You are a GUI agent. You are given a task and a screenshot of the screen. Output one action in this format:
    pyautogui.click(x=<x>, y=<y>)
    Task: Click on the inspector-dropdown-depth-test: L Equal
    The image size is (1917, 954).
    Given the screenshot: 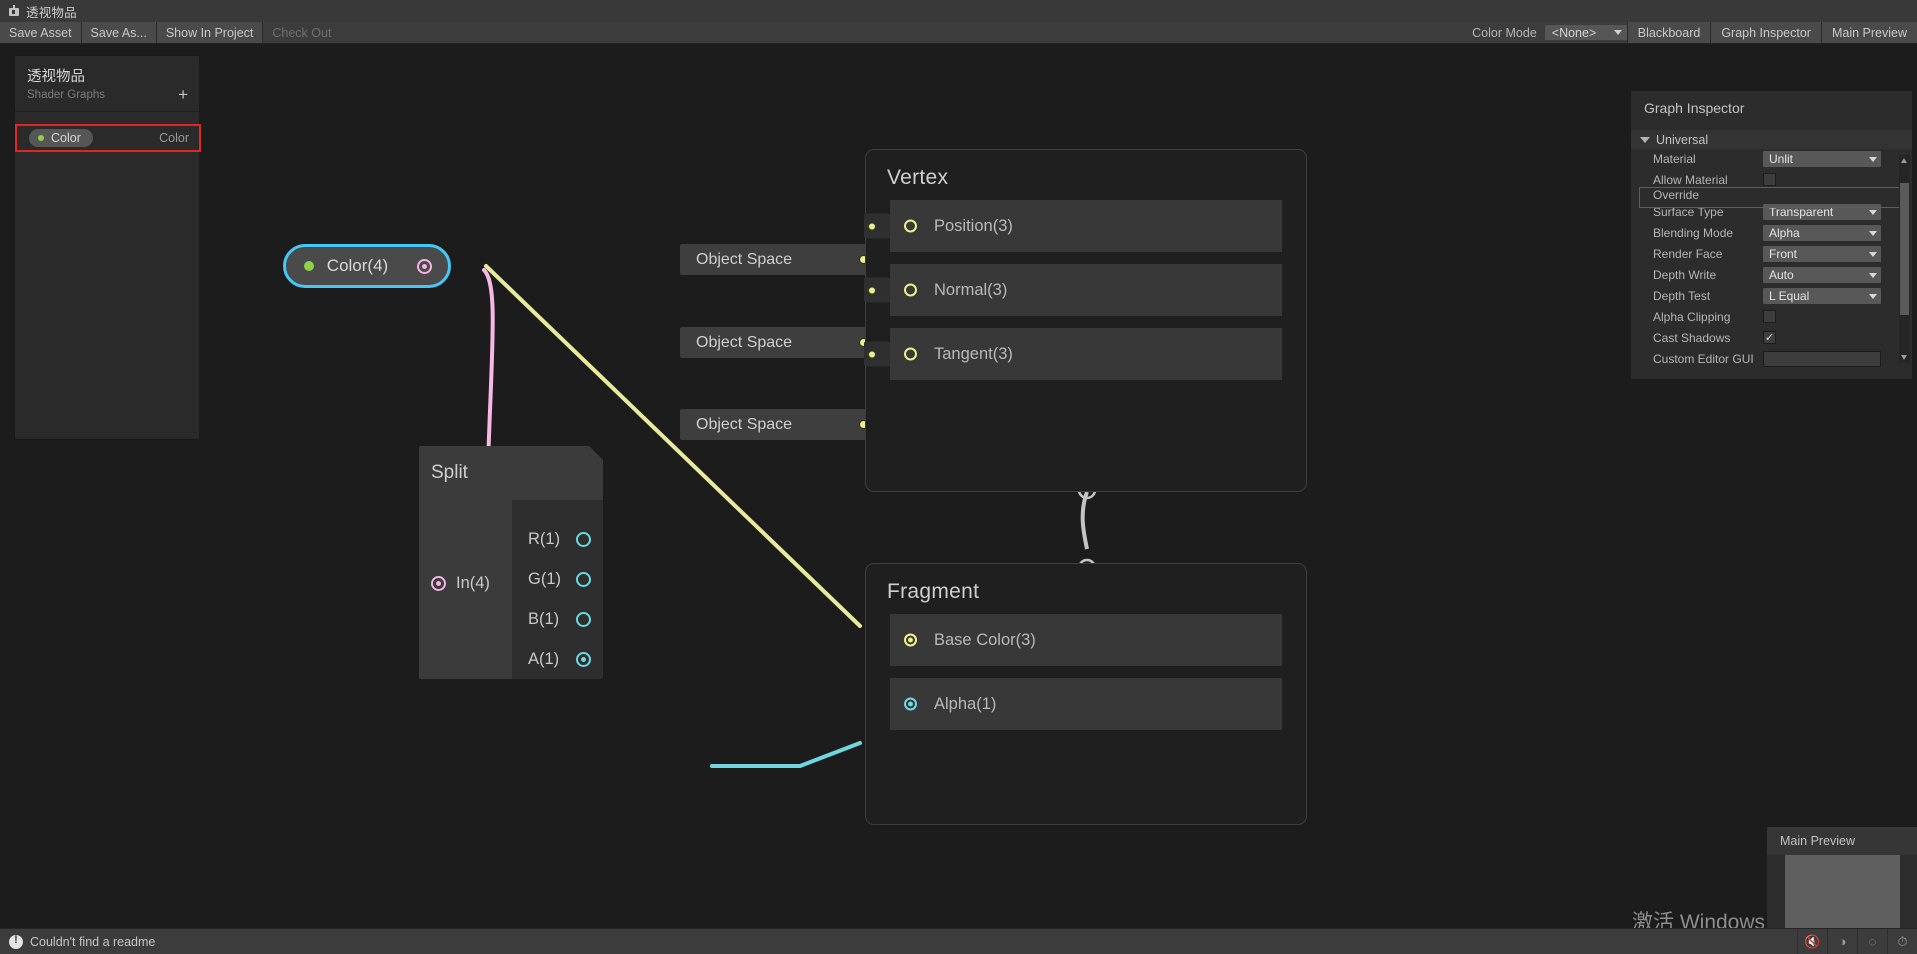 What is the action you would take?
    pyautogui.click(x=1822, y=296)
    